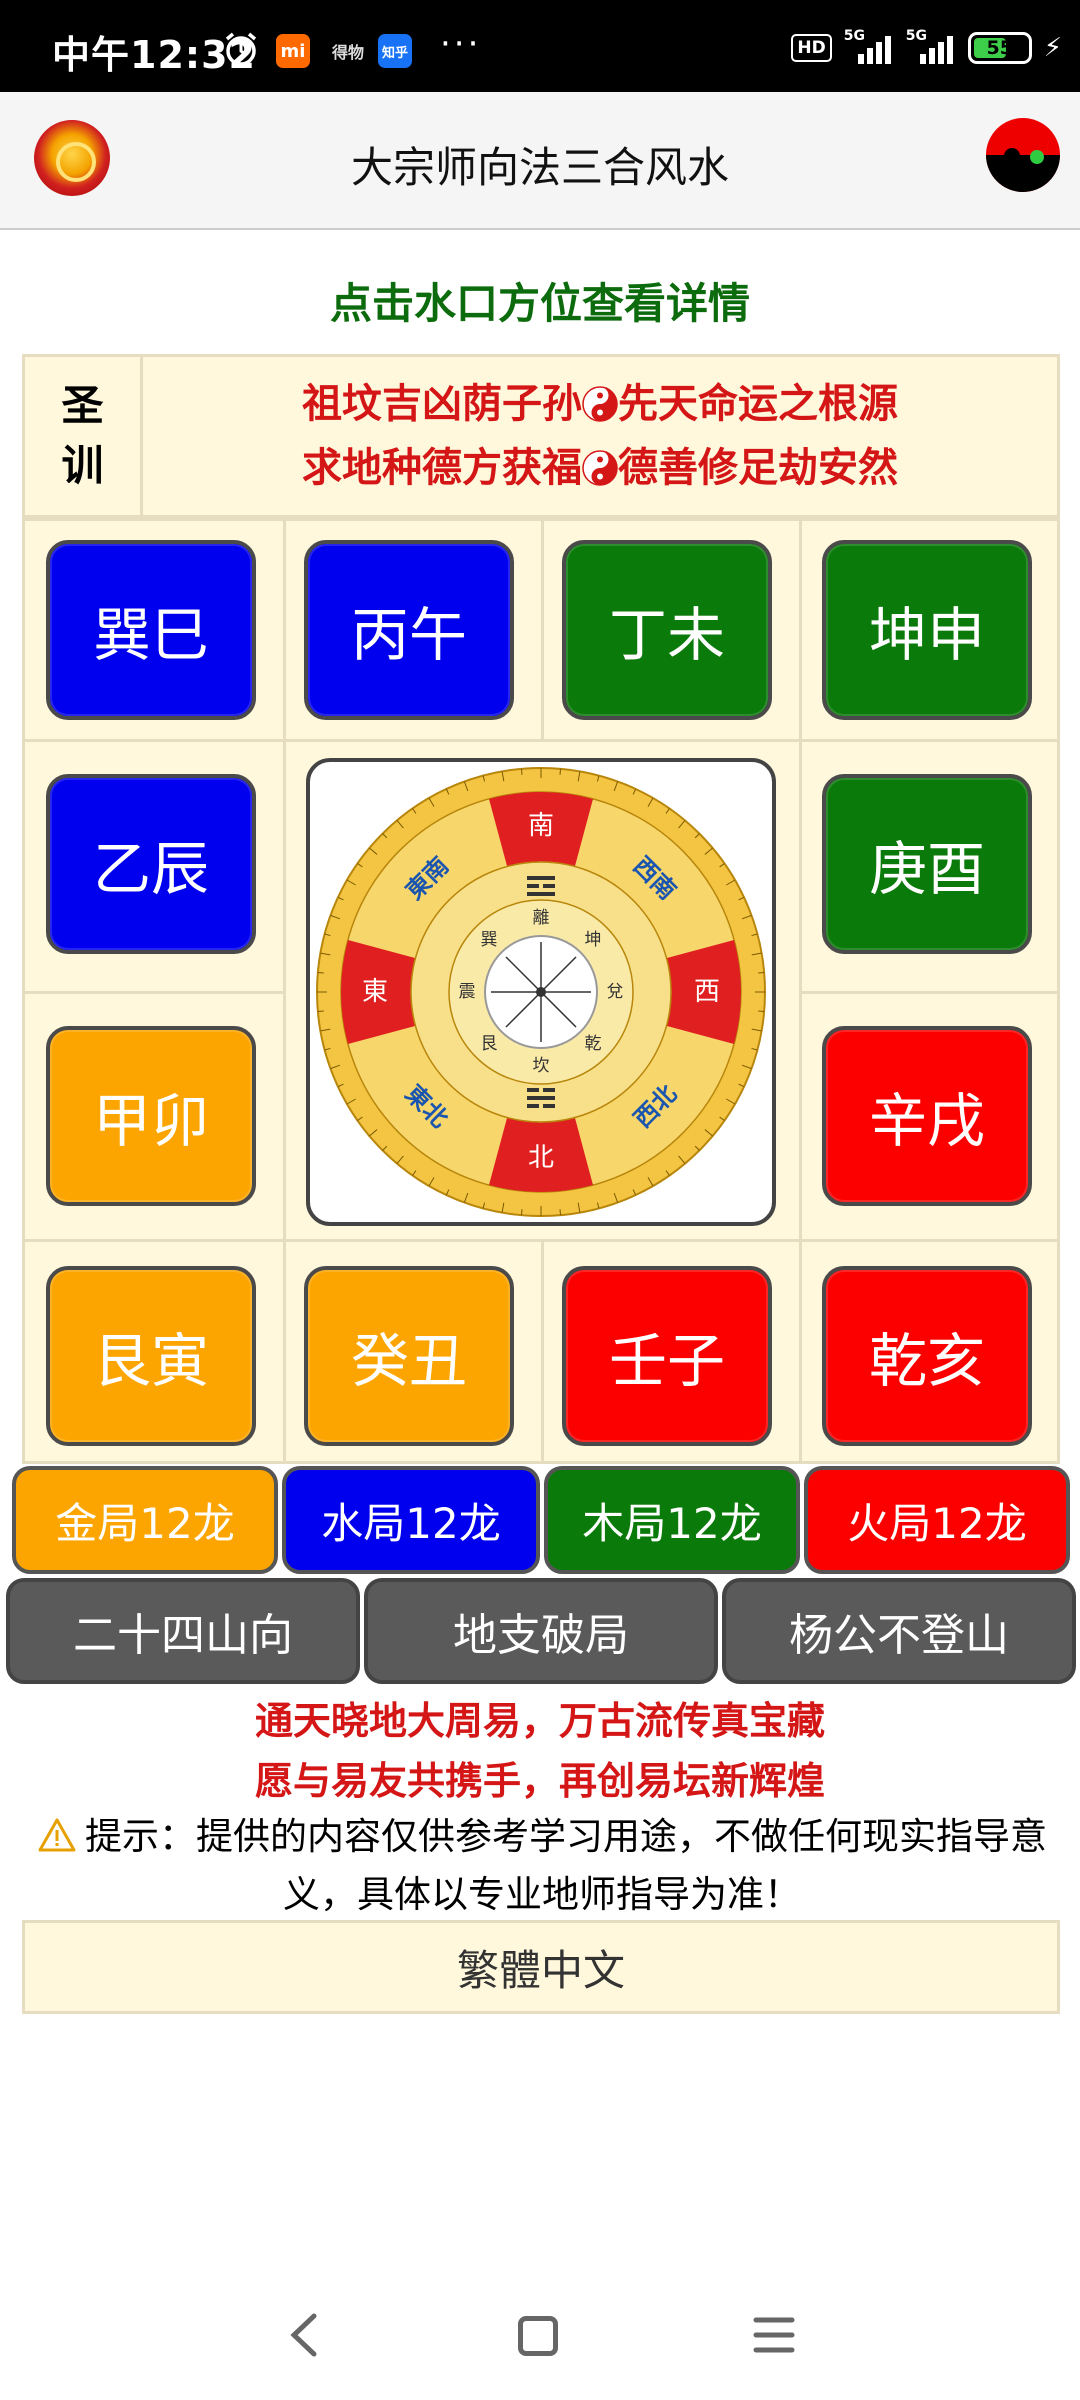 The height and width of the screenshot is (2400, 1080). Describe the element at coordinates (151, 1356) in the screenshot. I see `direction-button-genyin: 艮寅` at that location.